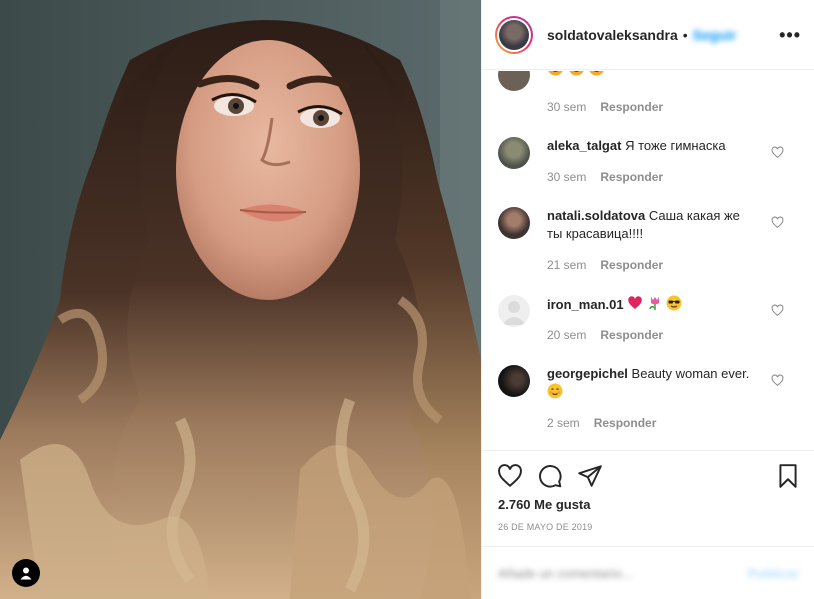 The image size is (814, 599). Describe the element at coordinates (635, 305) in the screenshot. I see `red-heart-emoji` at that location.